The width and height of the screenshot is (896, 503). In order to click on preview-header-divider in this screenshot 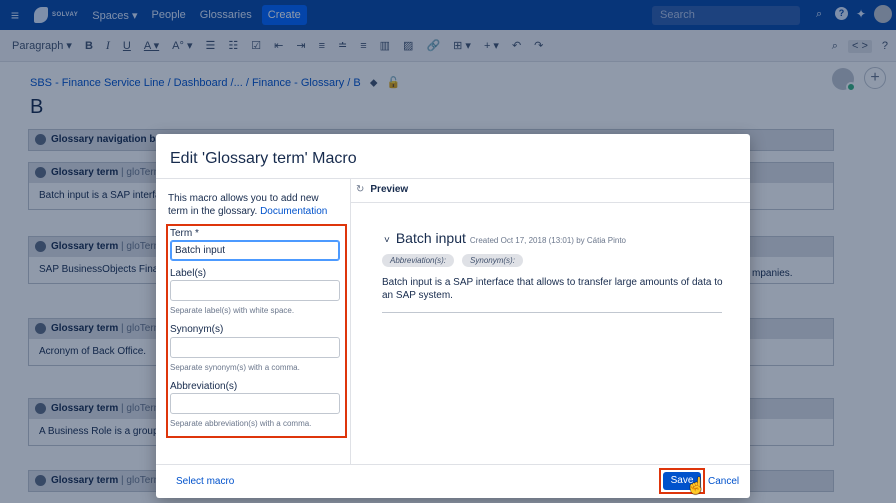, I will do `click(550, 202)`.